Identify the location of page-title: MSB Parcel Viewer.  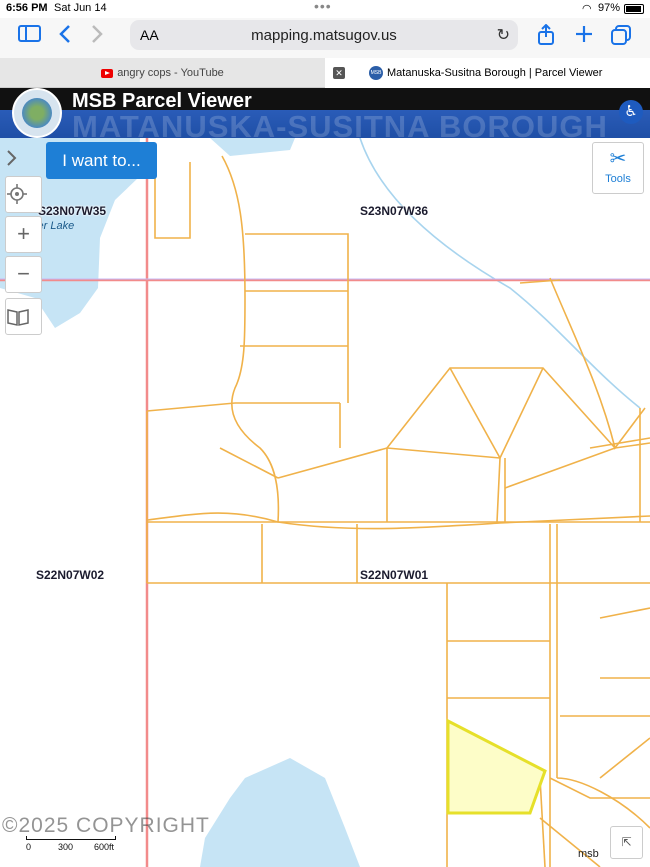
(162, 101).